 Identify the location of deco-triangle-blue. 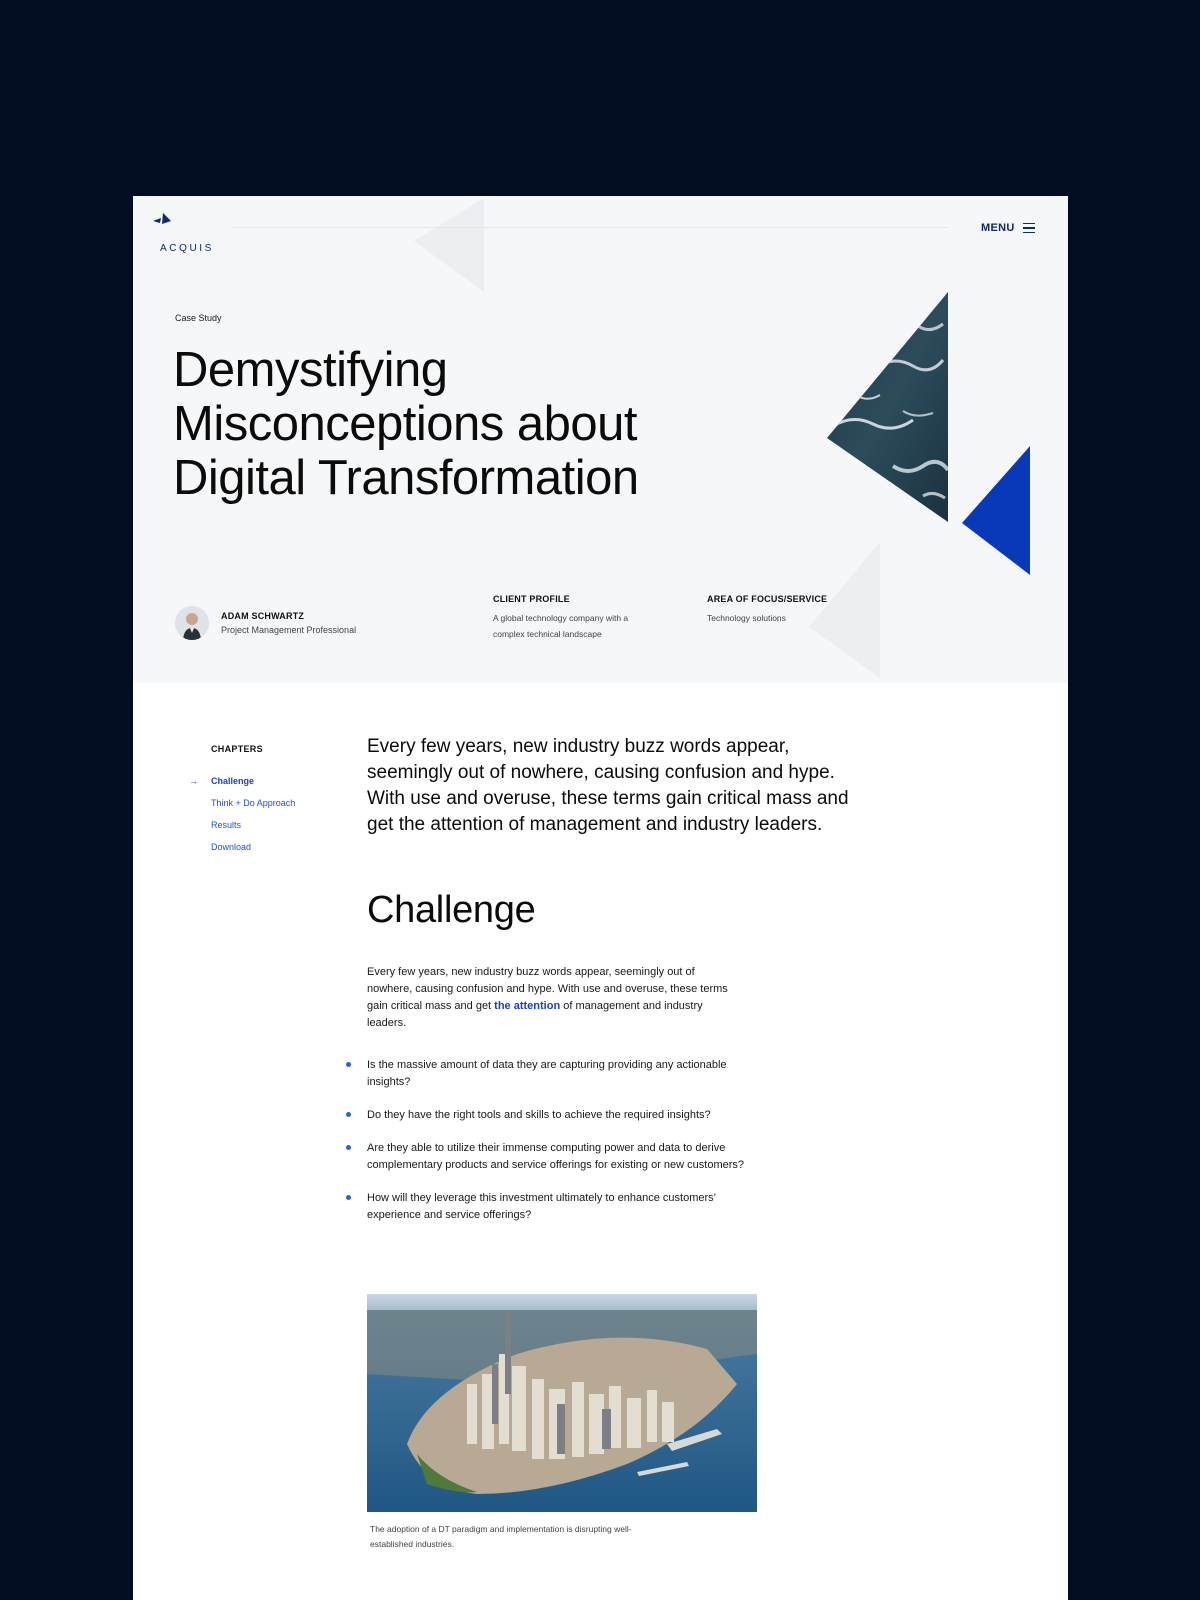
(996, 510).